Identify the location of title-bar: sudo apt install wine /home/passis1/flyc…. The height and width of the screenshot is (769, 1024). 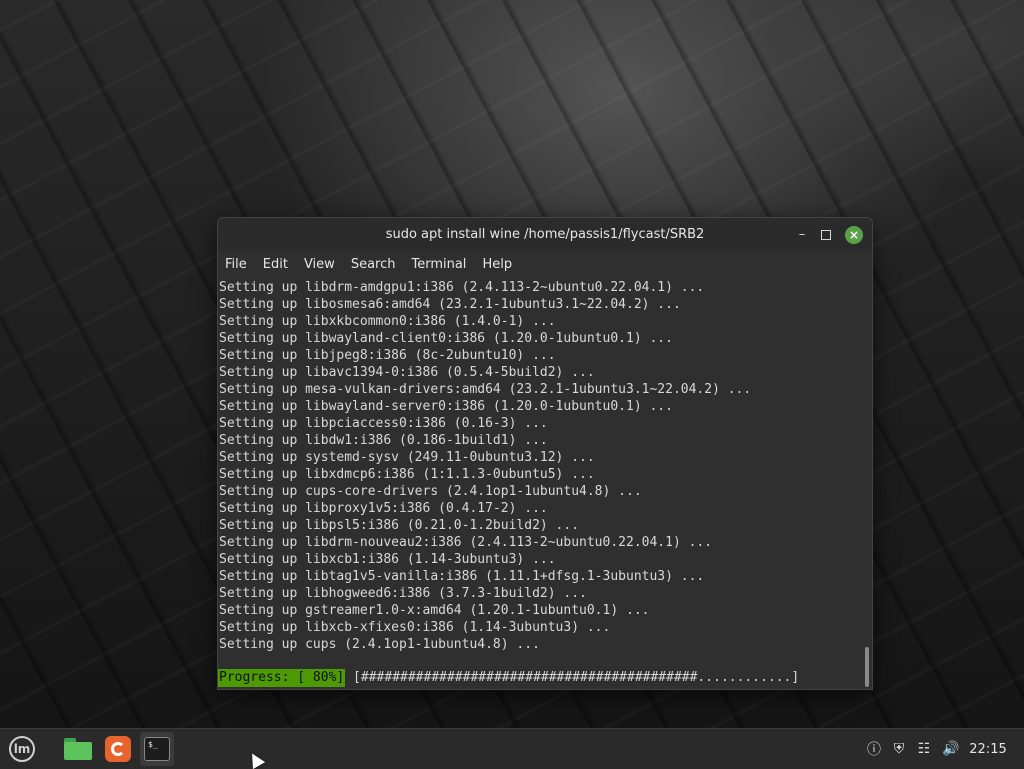
(545, 234).